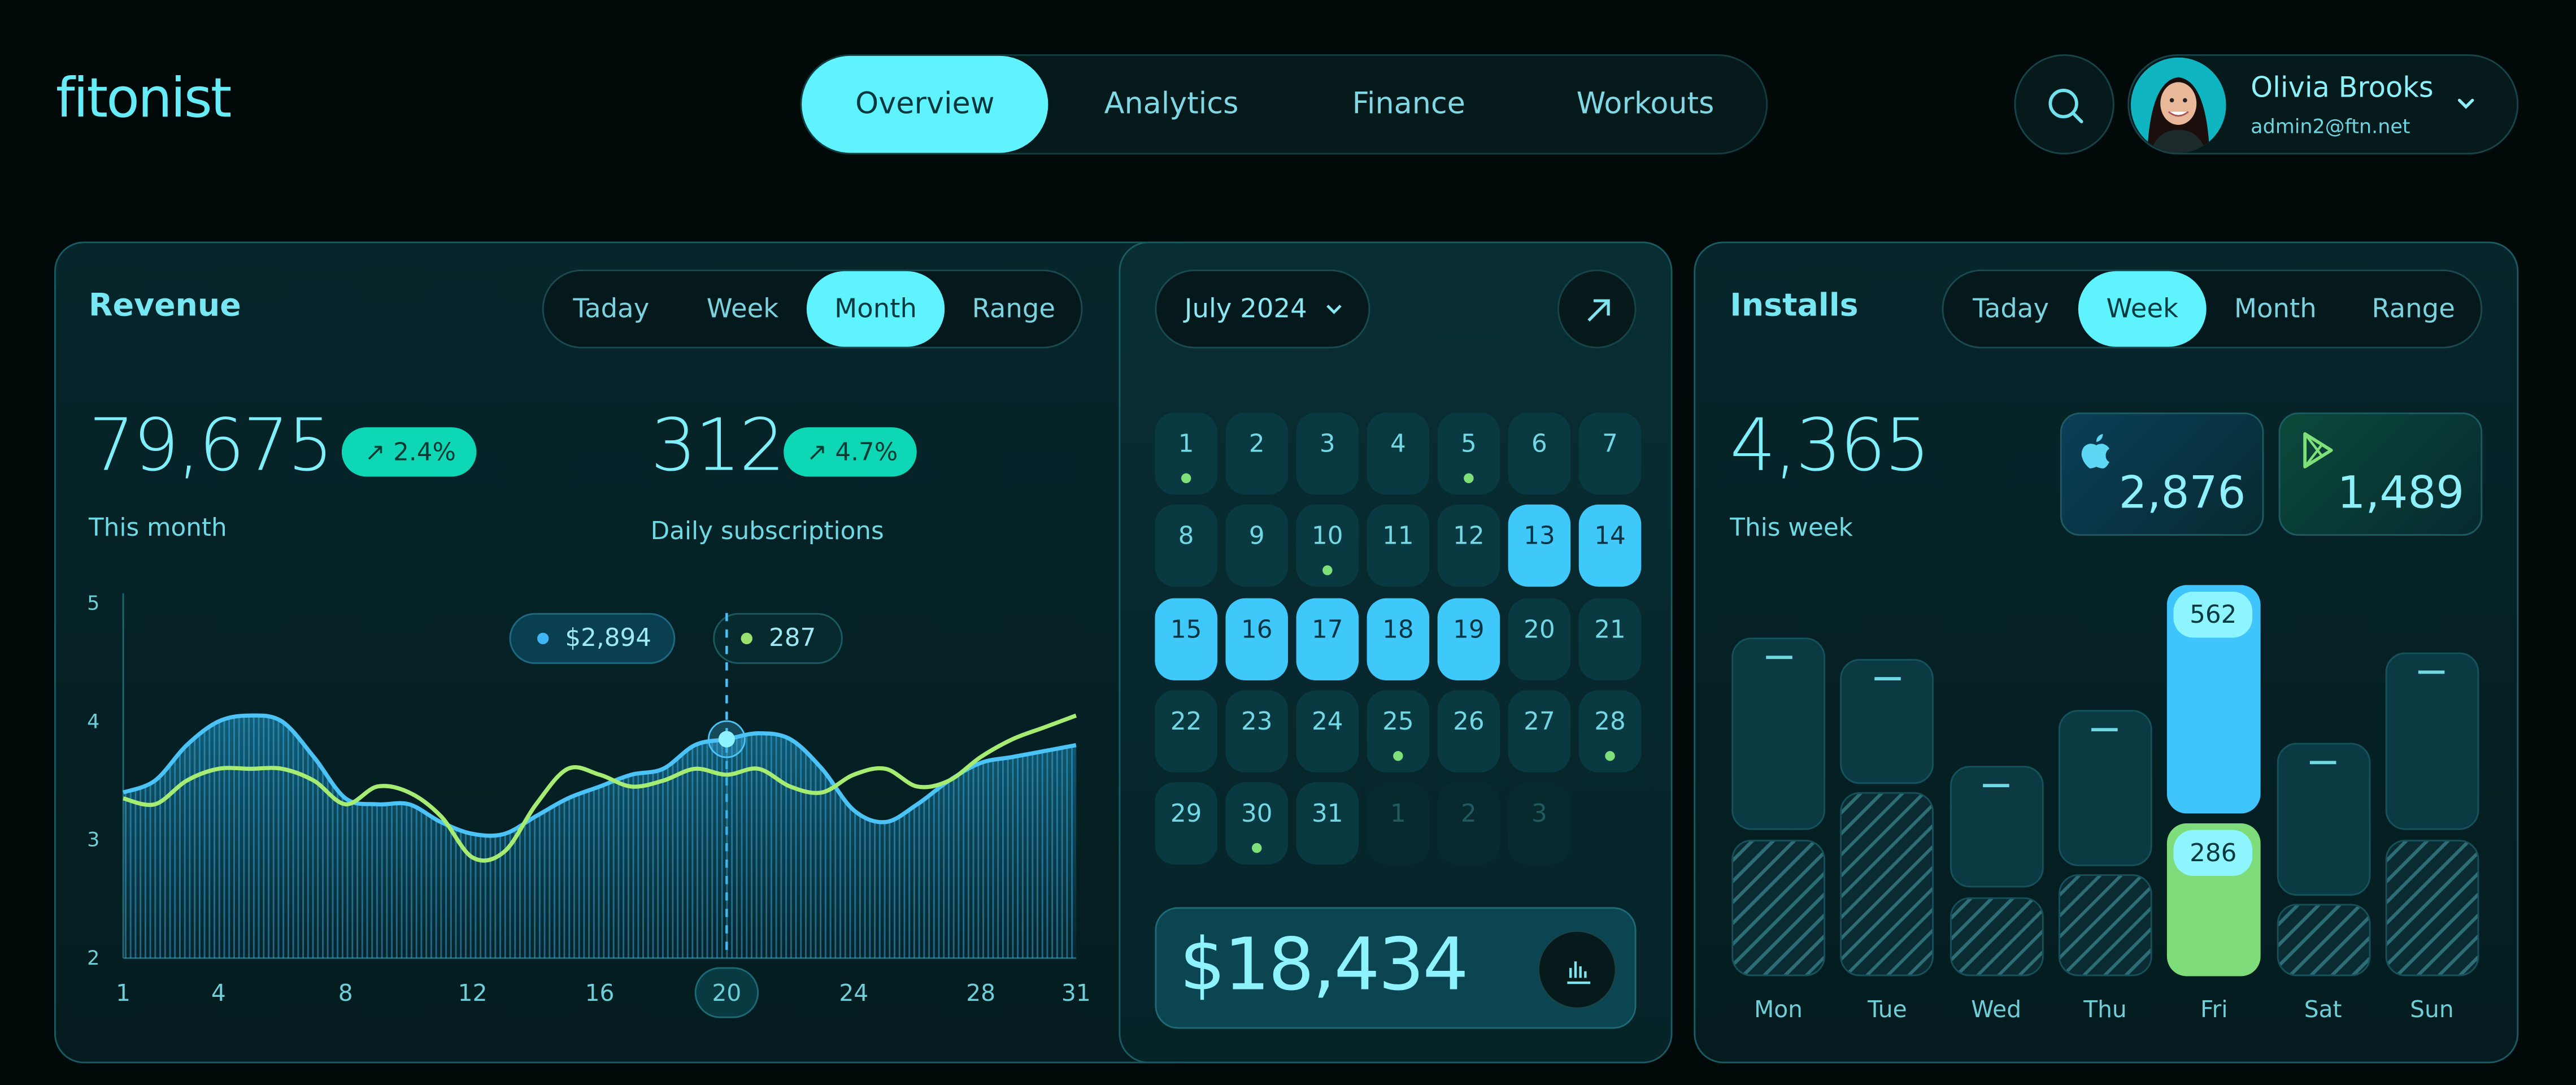 Image resolution: width=2576 pixels, height=1085 pixels. What do you see at coordinates (1469, 629) in the screenshot?
I see `calendar-day-label: 19` at bounding box center [1469, 629].